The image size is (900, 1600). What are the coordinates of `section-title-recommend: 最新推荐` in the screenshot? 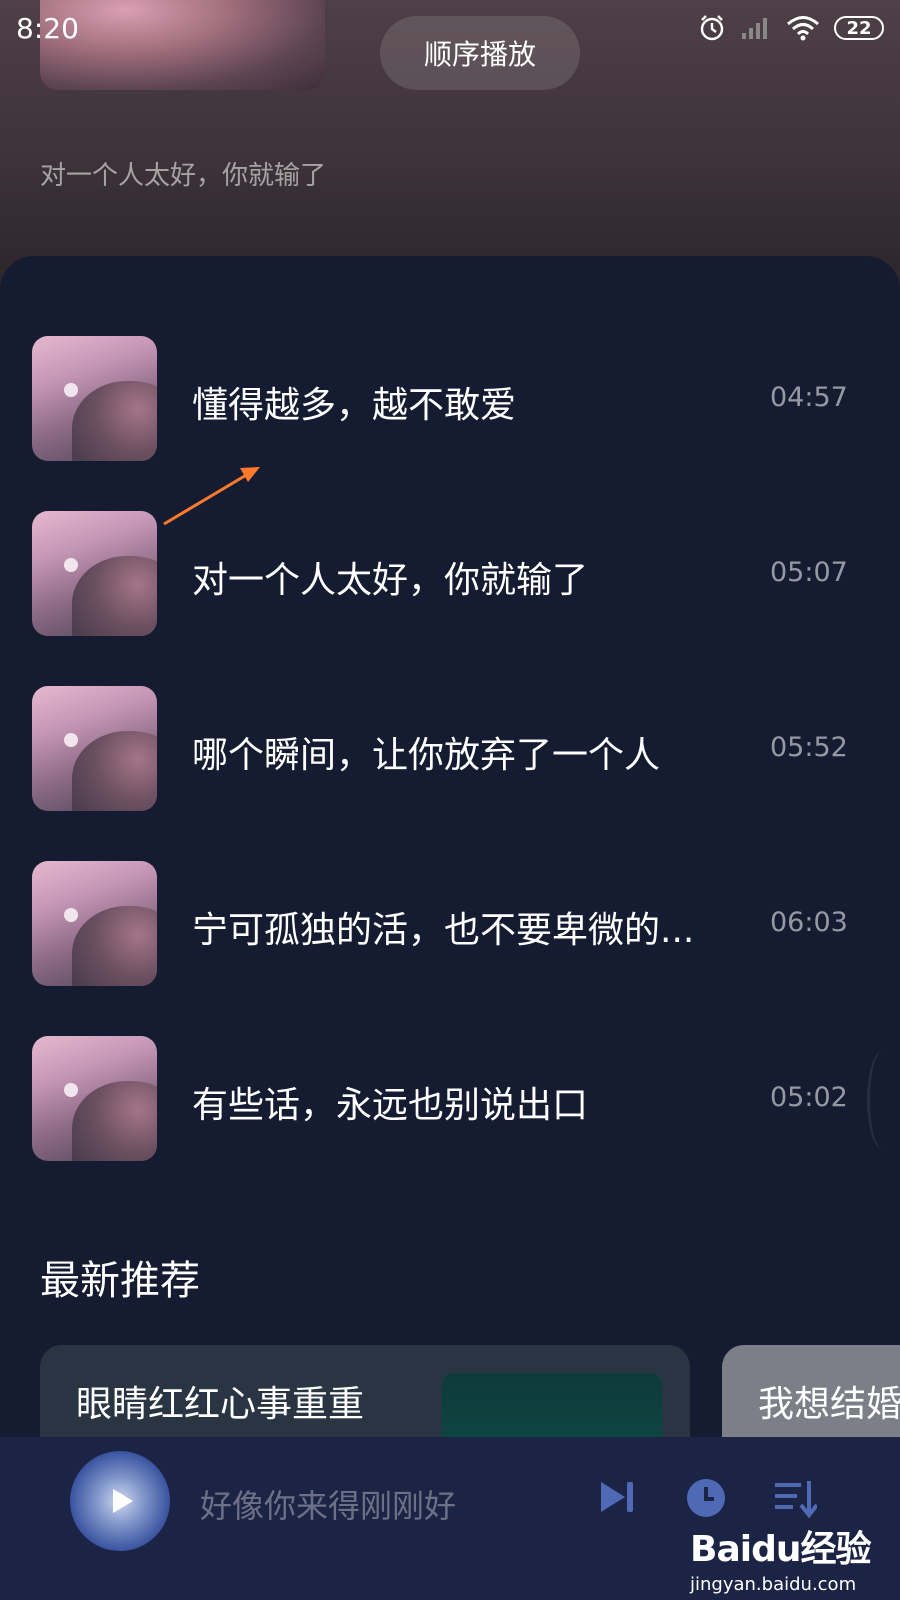 It's located at (120, 1281).